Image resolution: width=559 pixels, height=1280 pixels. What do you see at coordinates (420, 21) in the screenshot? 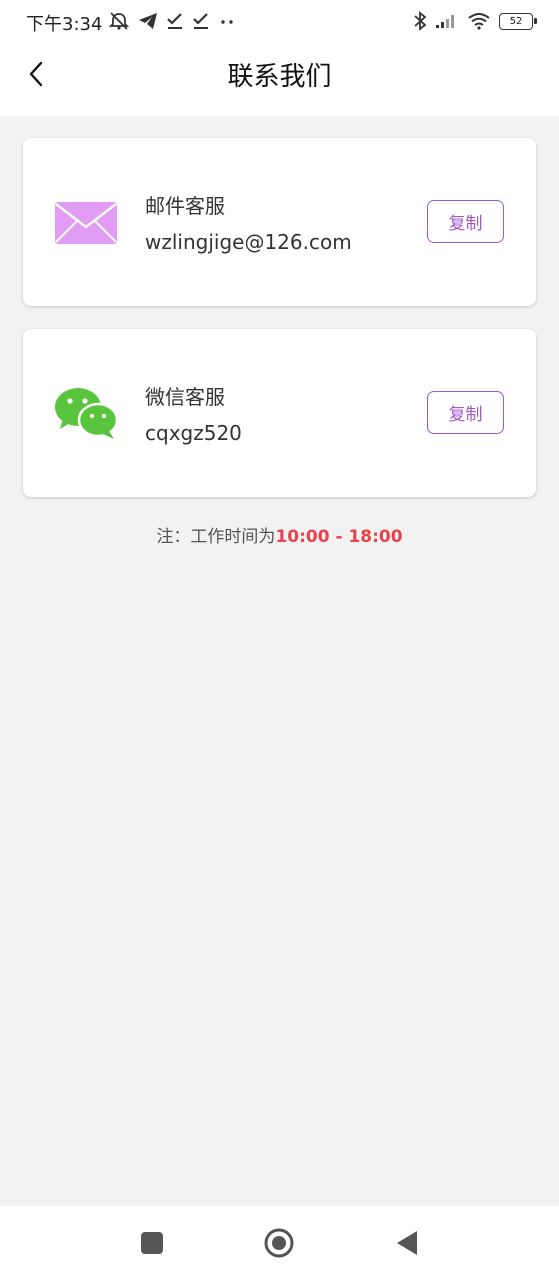
I see `bluetooth-icon` at bounding box center [420, 21].